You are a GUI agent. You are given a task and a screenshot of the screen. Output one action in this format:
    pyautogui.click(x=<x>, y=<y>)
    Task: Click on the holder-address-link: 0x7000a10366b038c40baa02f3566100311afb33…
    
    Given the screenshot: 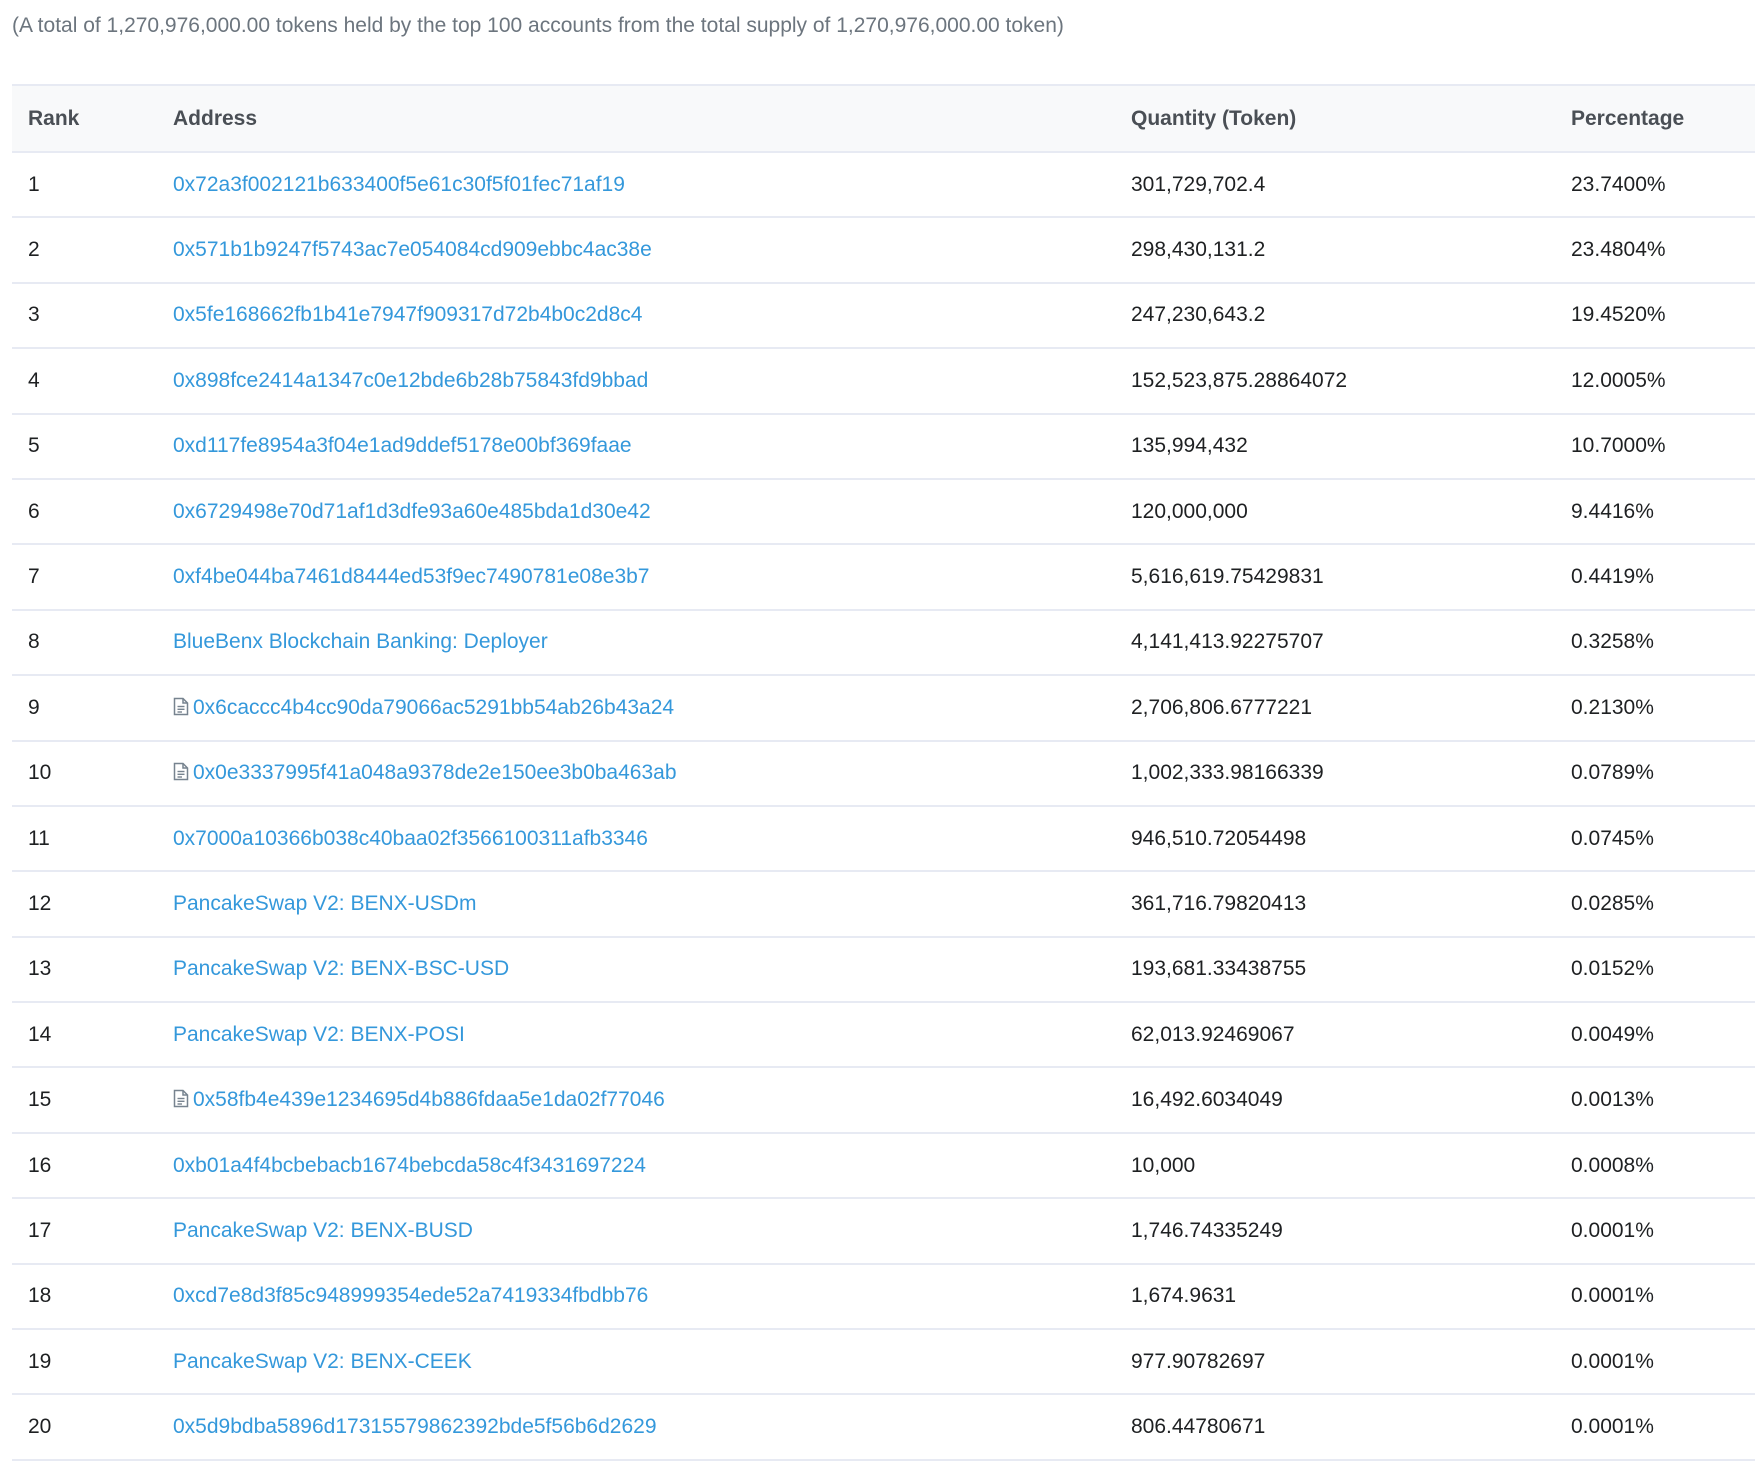 What is the action you would take?
    pyautogui.click(x=410, y=838)
    